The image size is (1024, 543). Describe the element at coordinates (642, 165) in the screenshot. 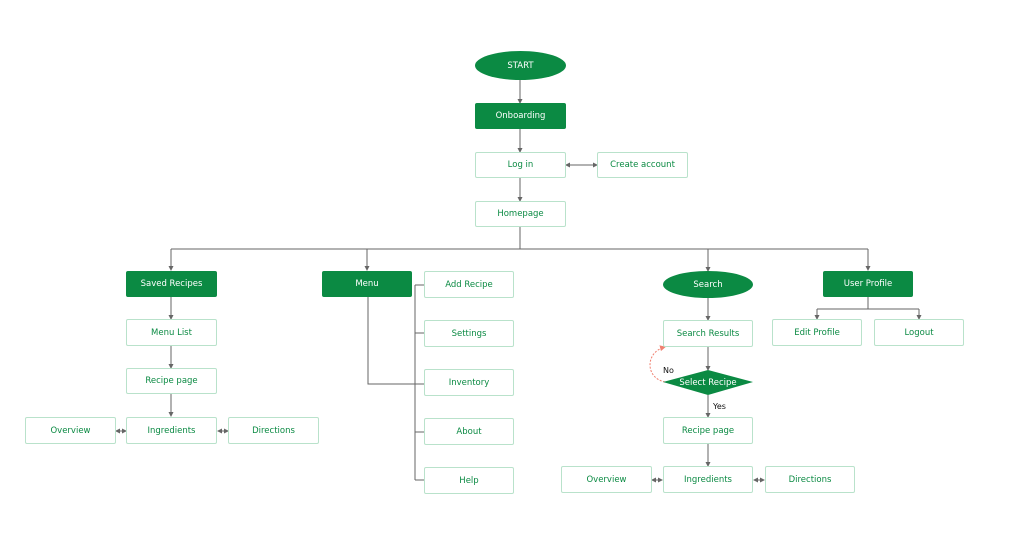

I see `create-account-node: Create account` at that location.